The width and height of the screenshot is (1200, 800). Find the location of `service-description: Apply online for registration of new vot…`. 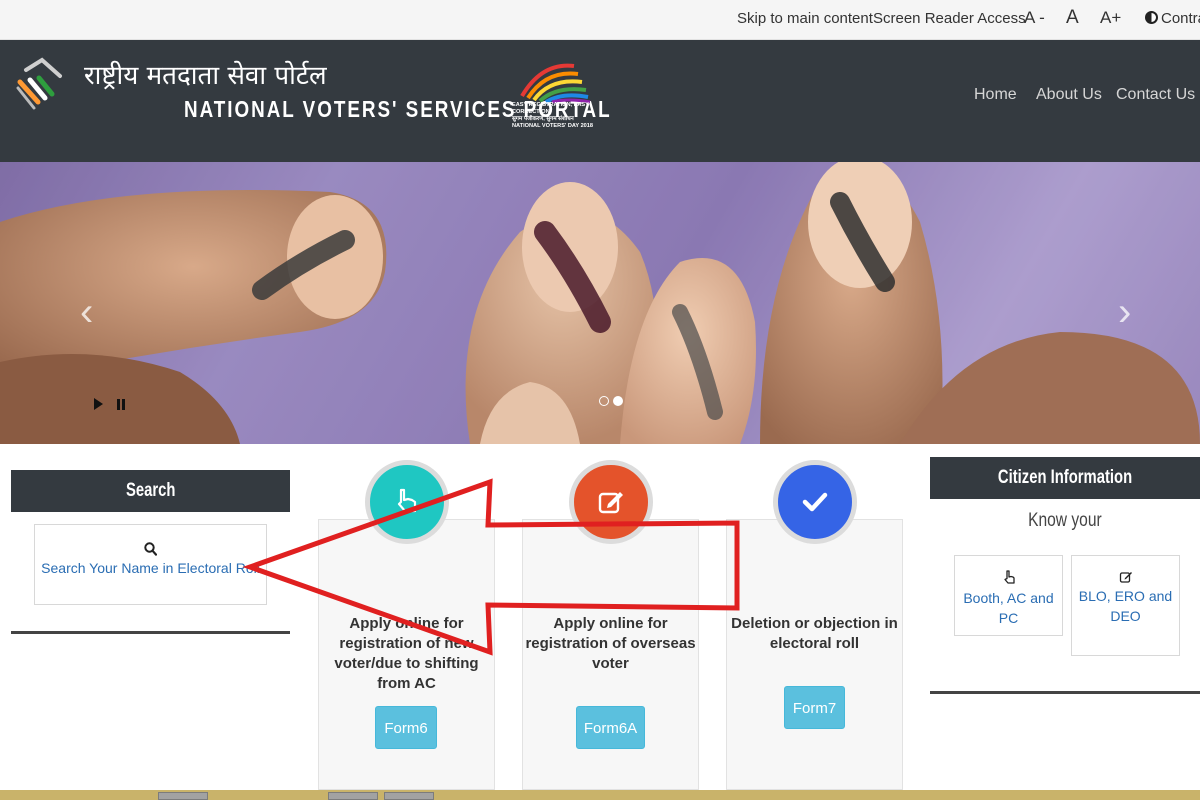

service-description: Apply online for registration of new vot… is located at coordinates (406, 653).